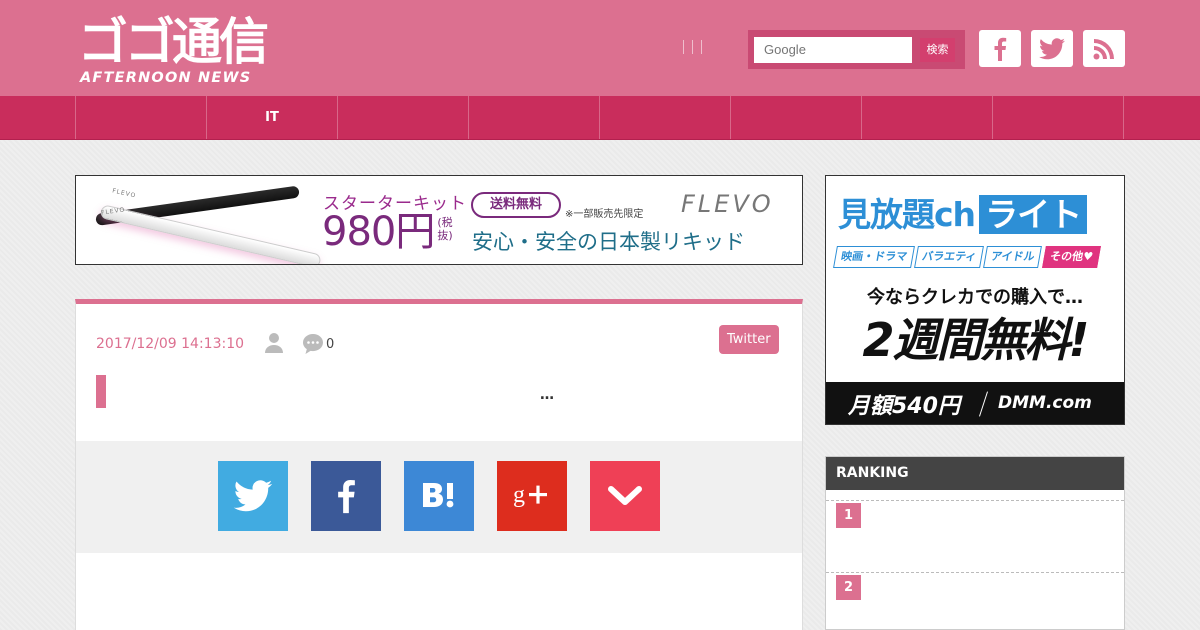 The image size is (1200, 630). I want to click on ad-side-title-main: 見放題ch, so click(907, 214).